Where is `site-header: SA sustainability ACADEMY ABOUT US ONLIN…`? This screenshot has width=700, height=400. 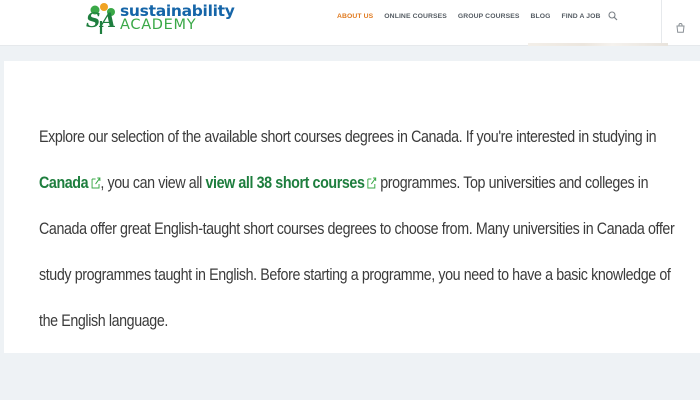 site-header: SA sustainability ACADEMY ABOUT US ONLIN… is located at coordinates (350, 23).